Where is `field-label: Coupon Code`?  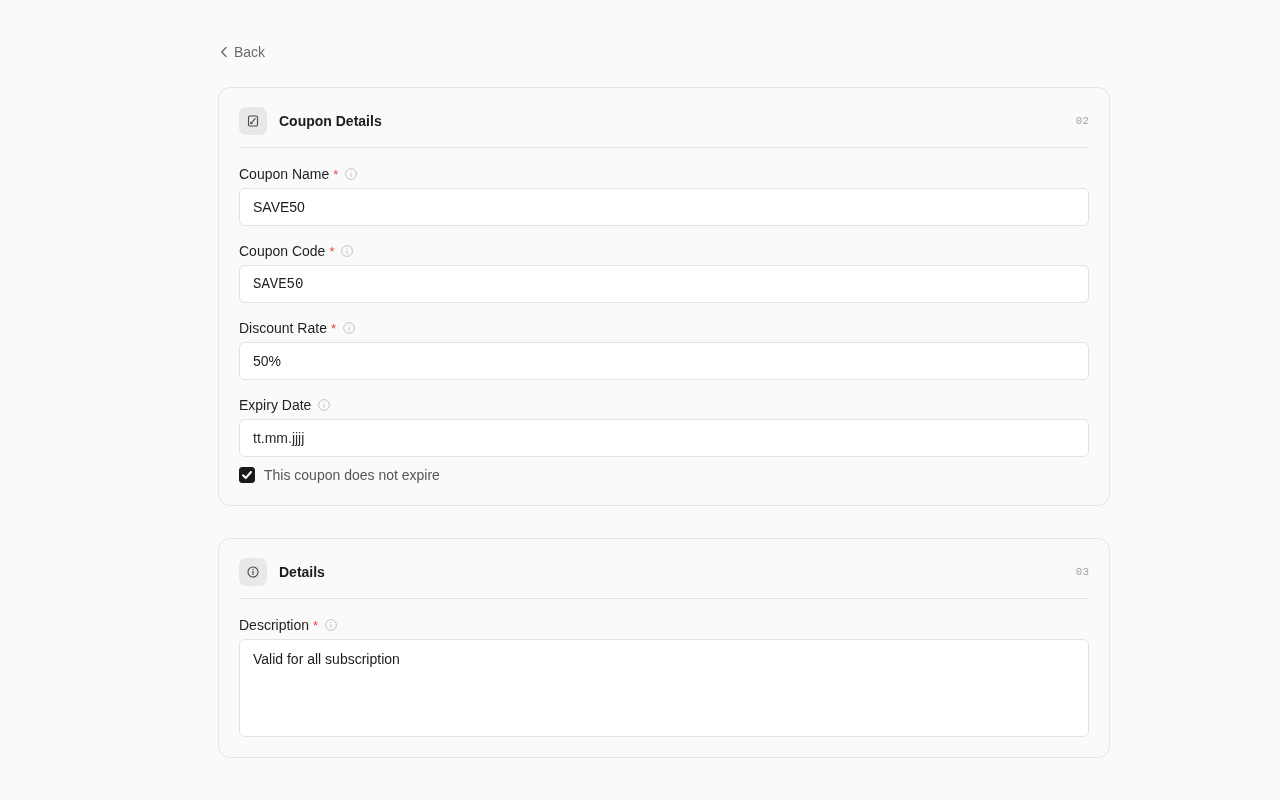
field-label: Coupon Code is located at coordinates (282, 251).